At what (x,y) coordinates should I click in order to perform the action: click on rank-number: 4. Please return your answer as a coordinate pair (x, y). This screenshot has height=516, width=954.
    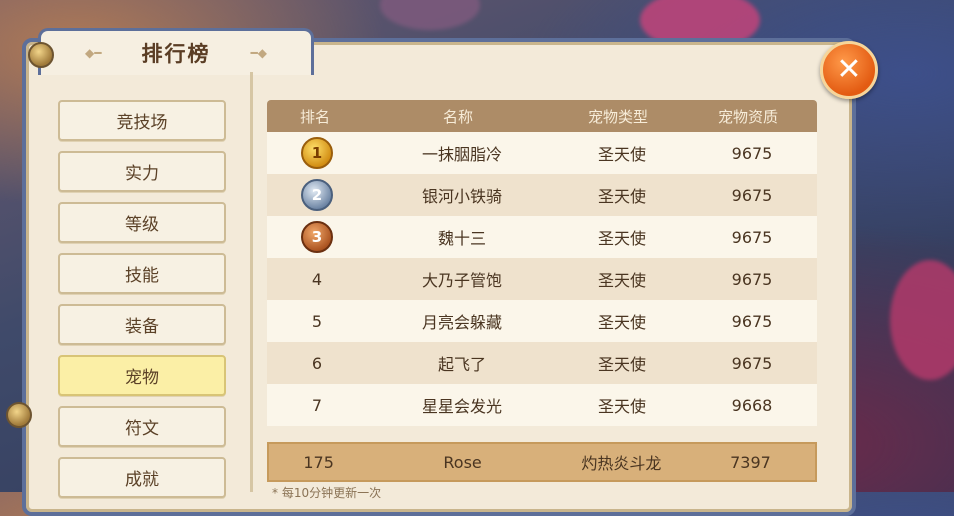
    Looking at the image, I should click on (317, 279).